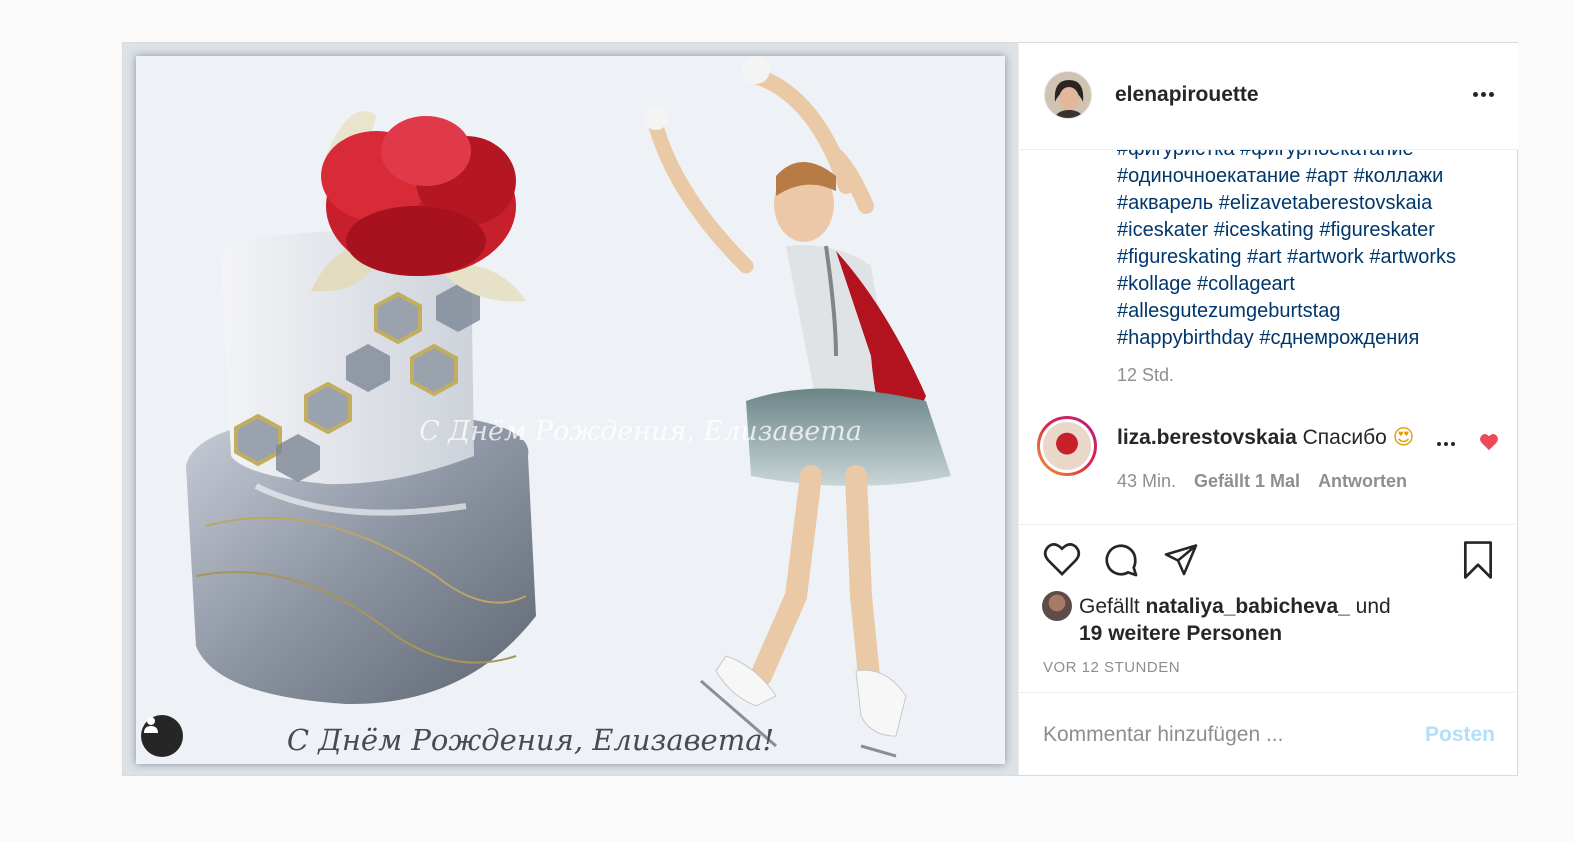 The width and height of the screenshot is (1574, 841). What do you see at coordinates (1109, 606) in the screenshot?
I see `likes-prefix: Gefällt` at bounding box center [1109, 606].